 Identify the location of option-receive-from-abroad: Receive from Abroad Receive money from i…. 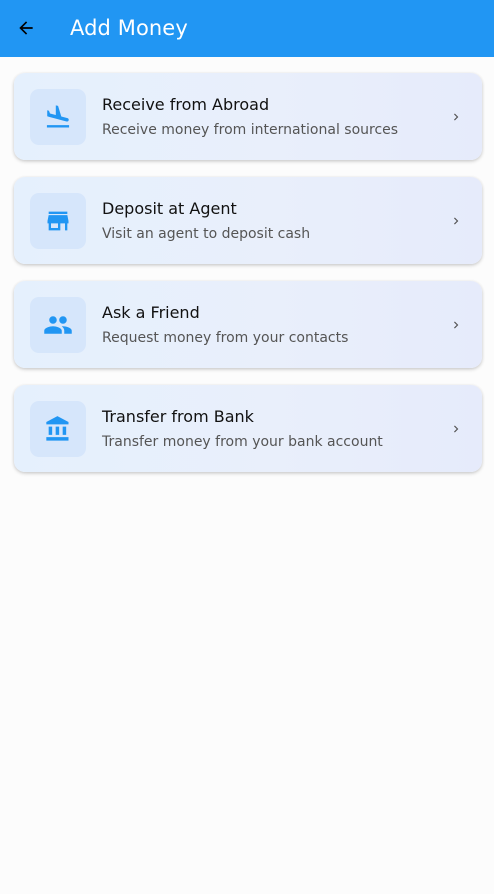
(248, 116).